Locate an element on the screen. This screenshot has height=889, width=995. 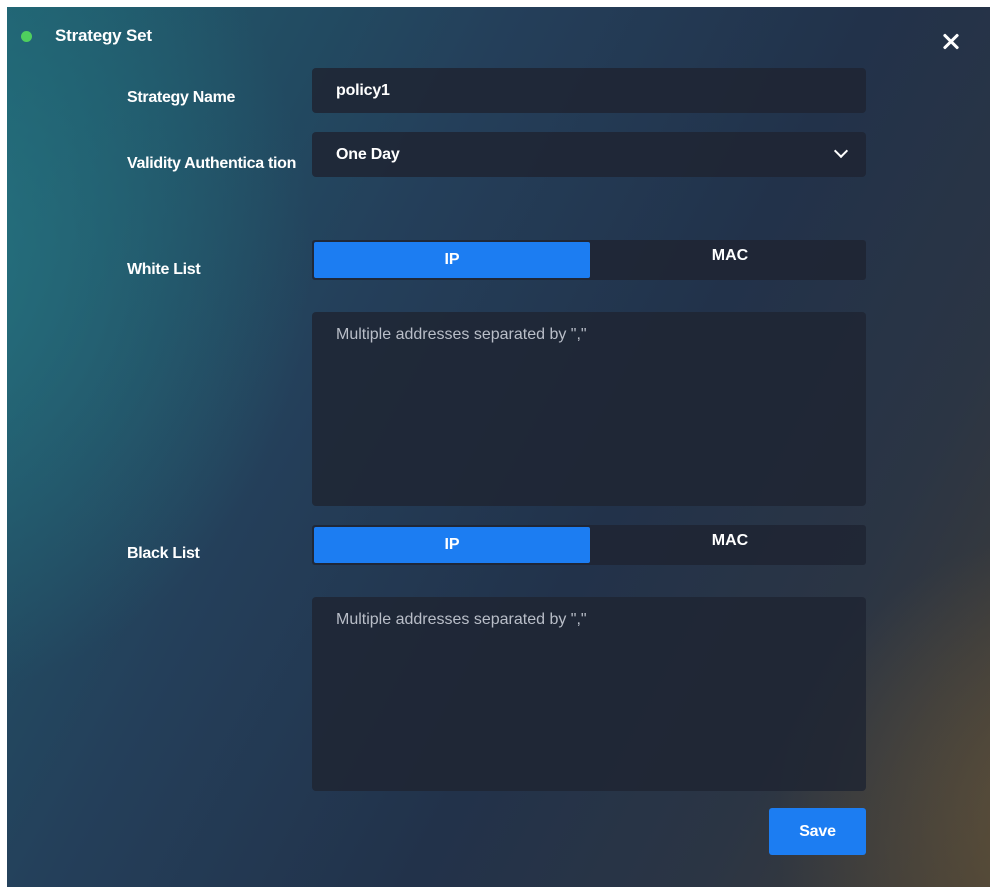
white-list-address-area is located at coordinates (589, 409).